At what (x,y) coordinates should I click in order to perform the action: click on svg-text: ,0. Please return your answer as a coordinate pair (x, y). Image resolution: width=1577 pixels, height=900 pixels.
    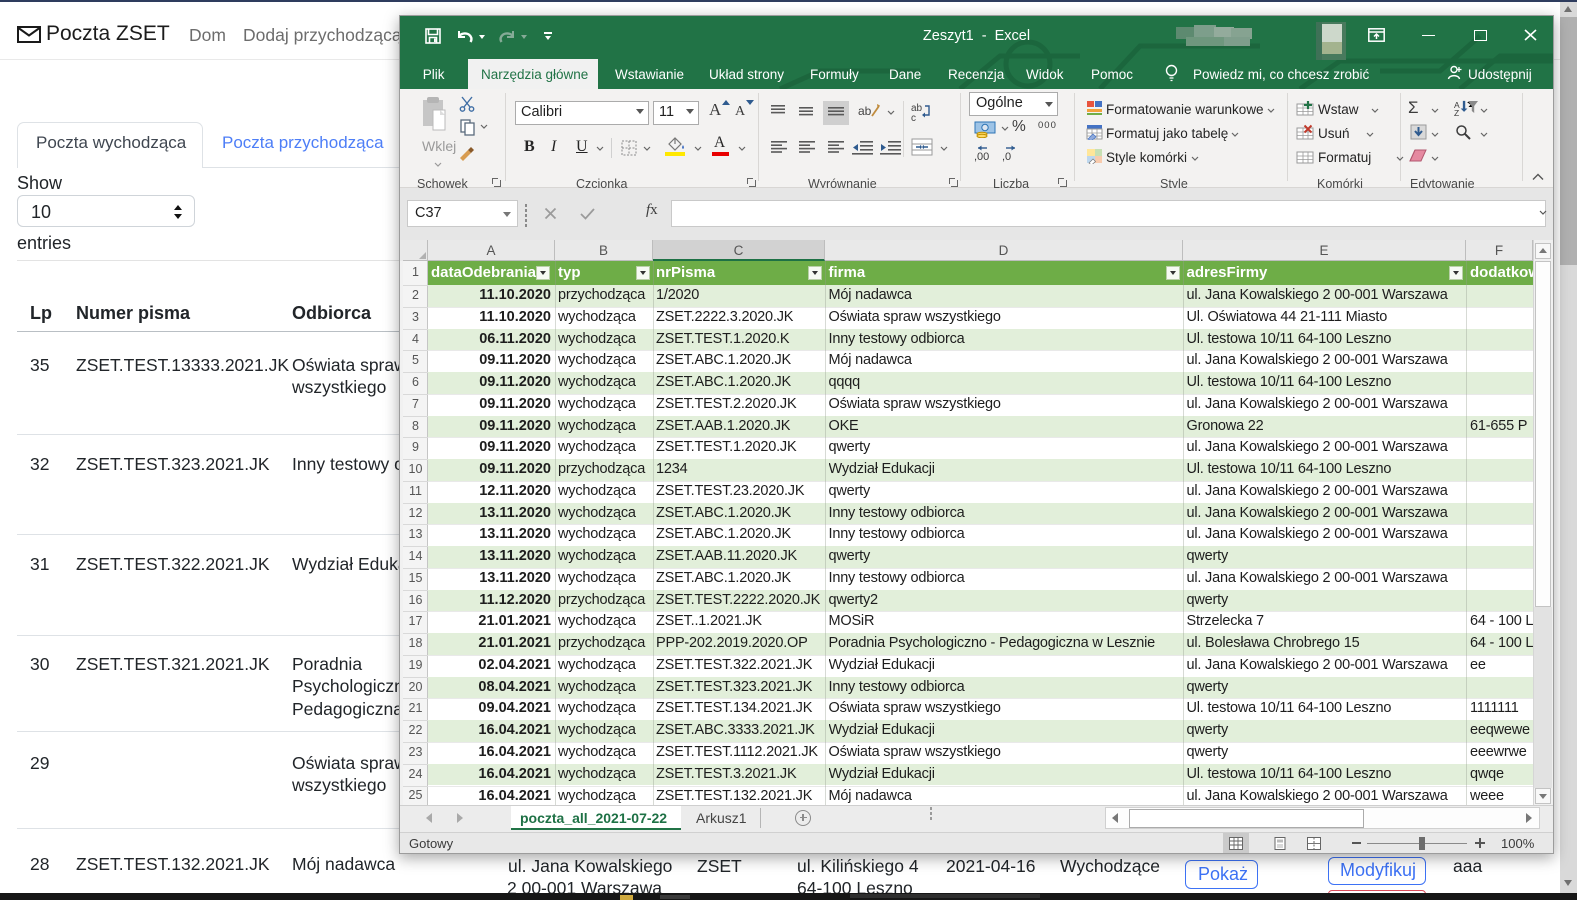
    Looking at the image, I should click on (1006, 156).